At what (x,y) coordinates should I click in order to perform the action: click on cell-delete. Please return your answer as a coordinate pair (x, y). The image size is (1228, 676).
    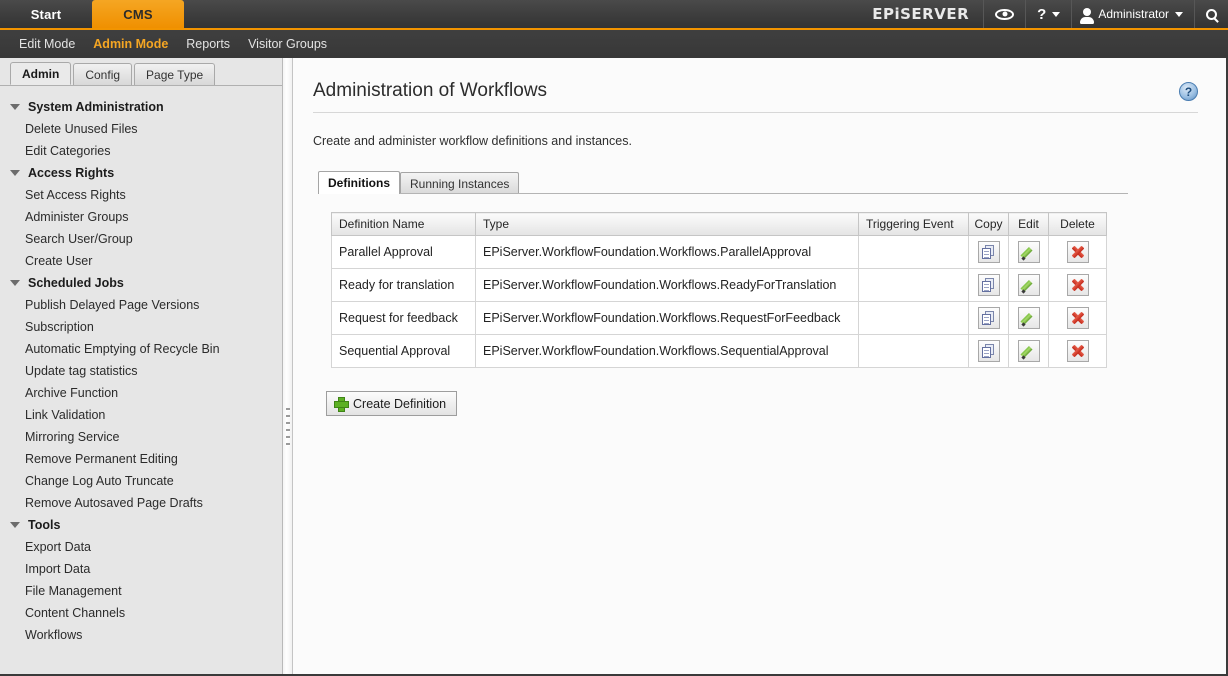
    Looking at the image, I should click on (1077, 252).